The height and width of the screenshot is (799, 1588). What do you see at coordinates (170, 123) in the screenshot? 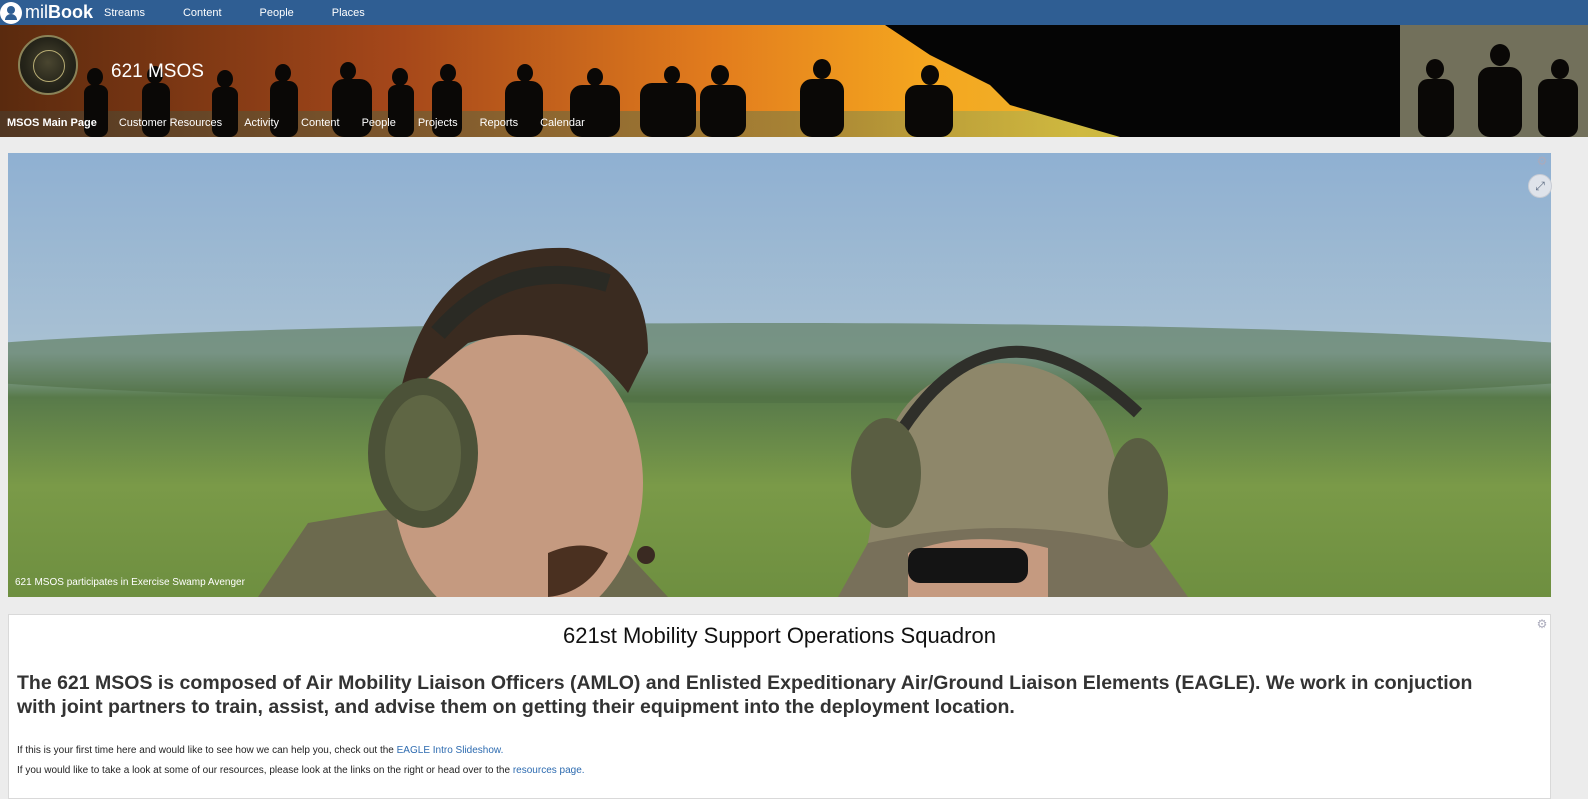
I see `tab-customer-resources: Customer Resources` at bounding box center [170, 123].